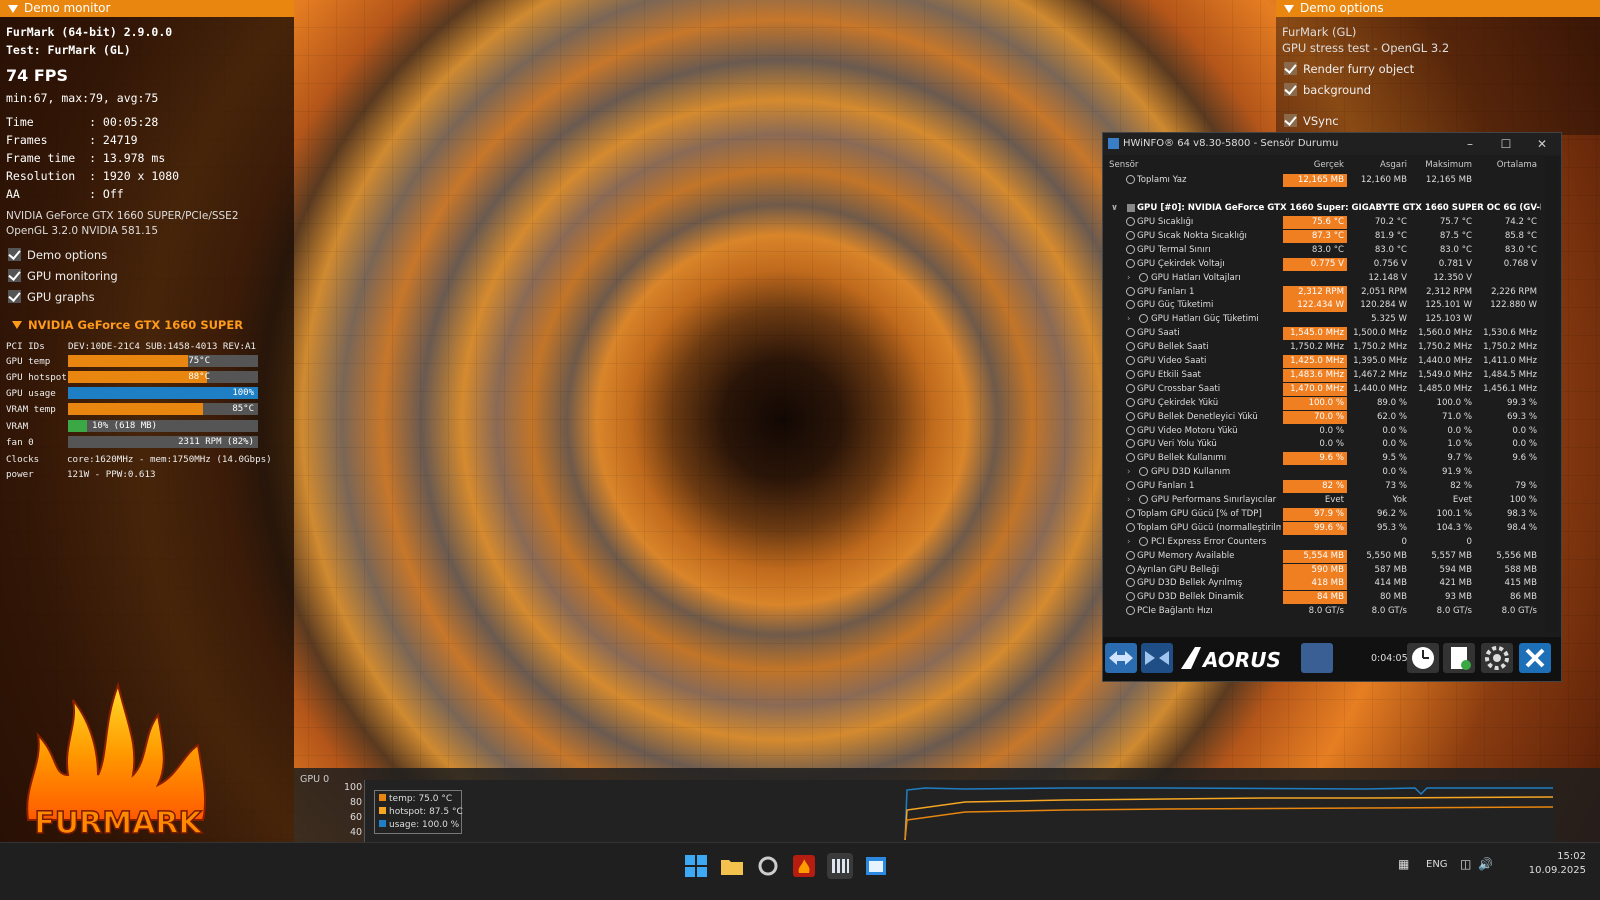  What do you see at coordinates (1443, 165) in the screenshot?
I see `column-max: Maksimum` at bounding box center [1443, 165].